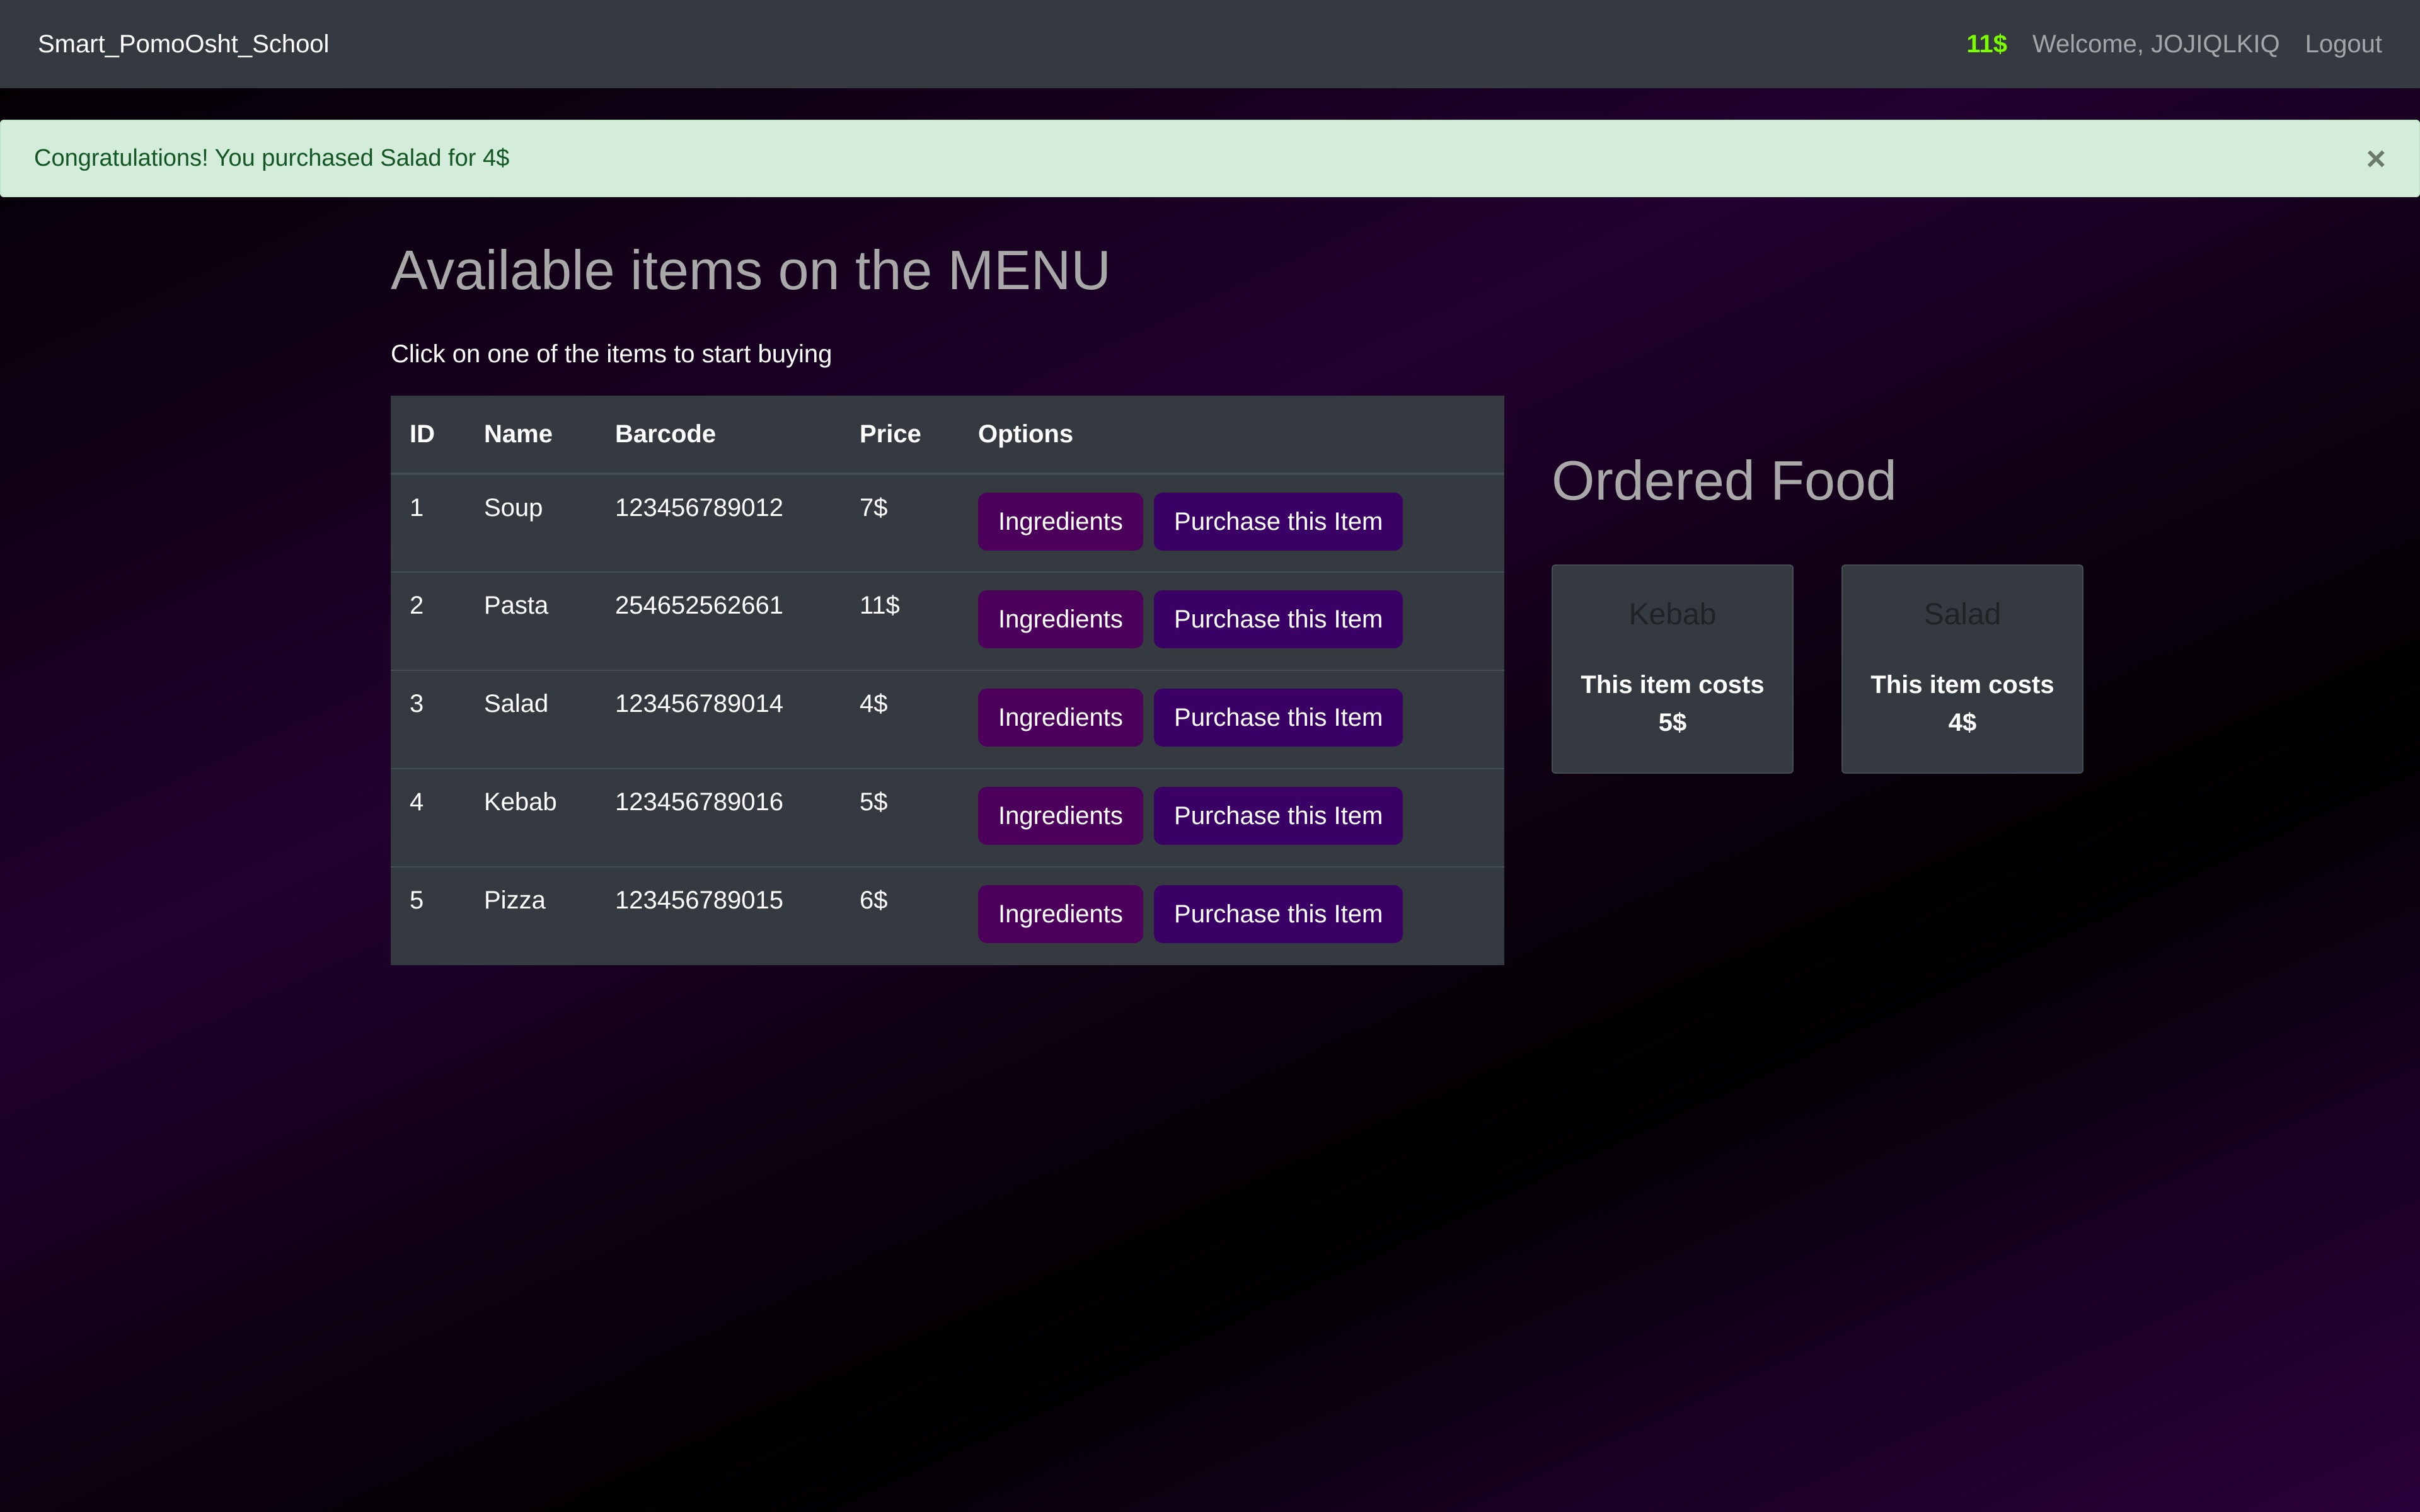 This screenshot has width=2420, height=1512. I want to click on cell-id: 3, so click(428, 719).